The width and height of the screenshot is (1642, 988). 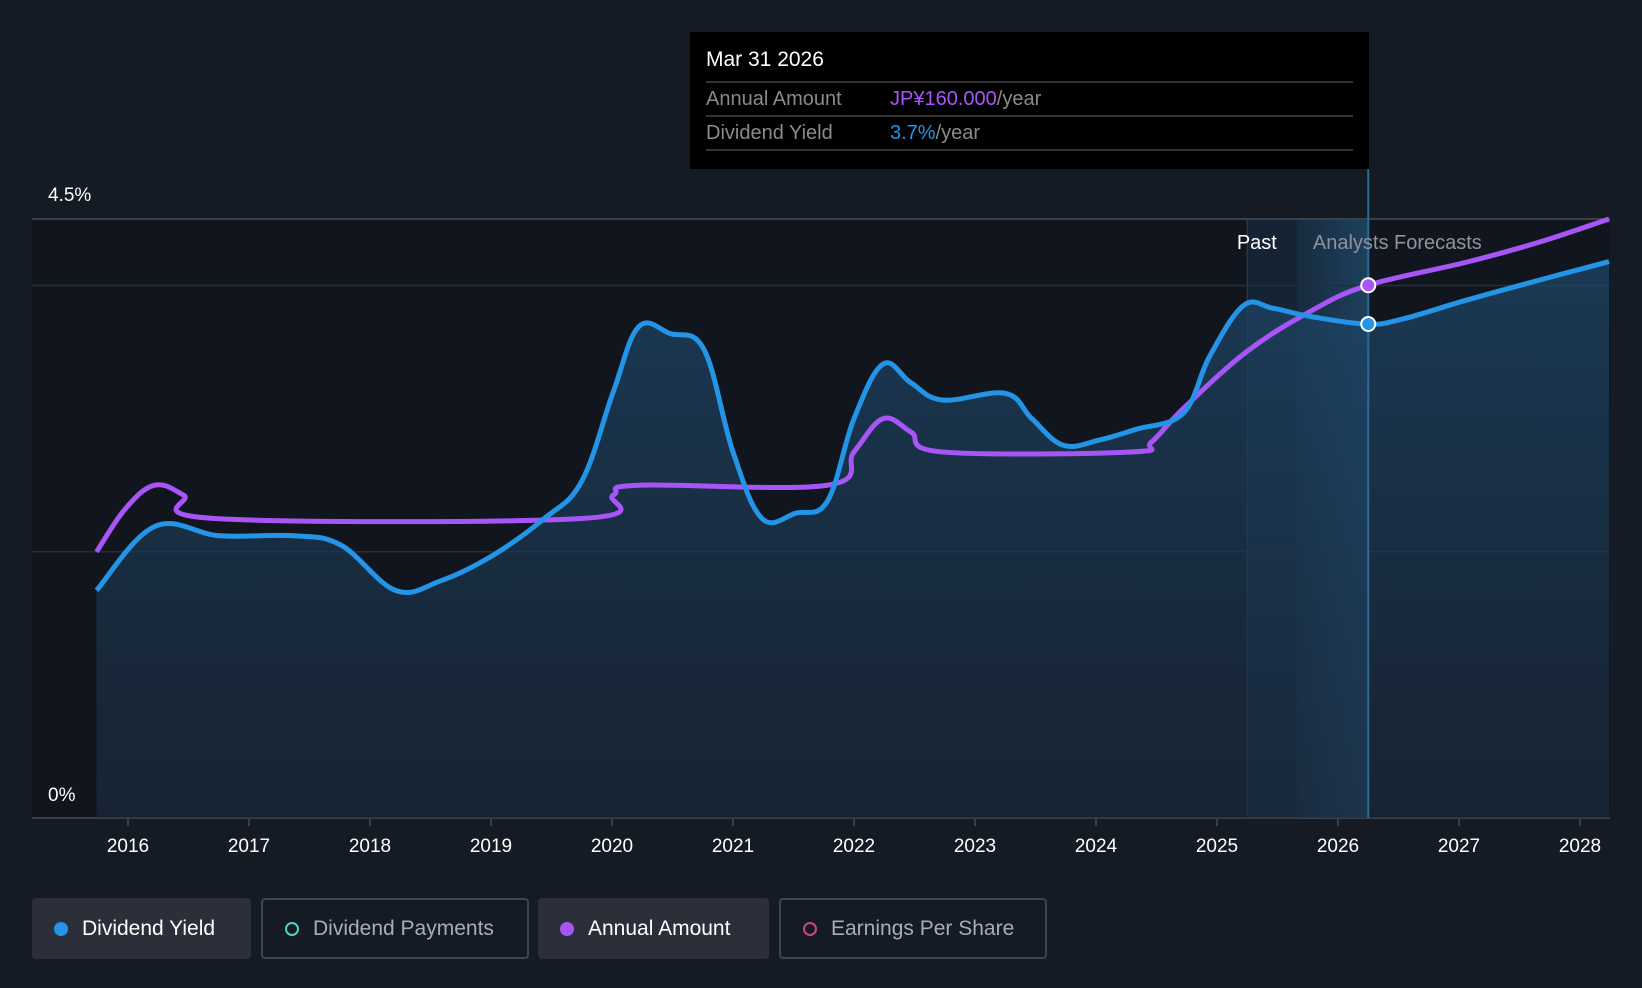 What do you see at coordinates (854, 846) in the screenshot?
I see `x-tick-label: 2022` at bounding box center [854, 846].